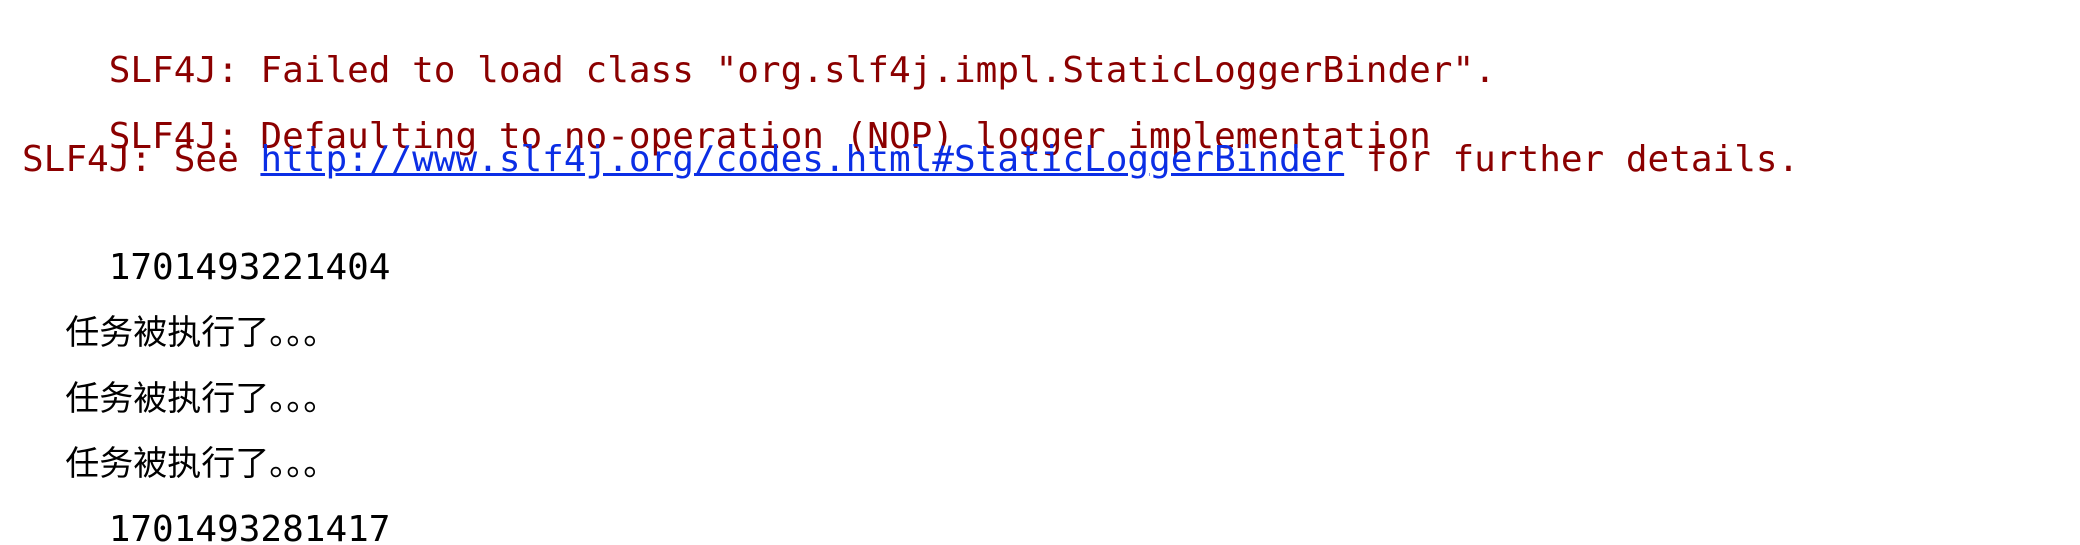 The height and width of the screenshot is (545, 2080). I want to click on timestamp-output: 1701493281417, so click(249, 526).